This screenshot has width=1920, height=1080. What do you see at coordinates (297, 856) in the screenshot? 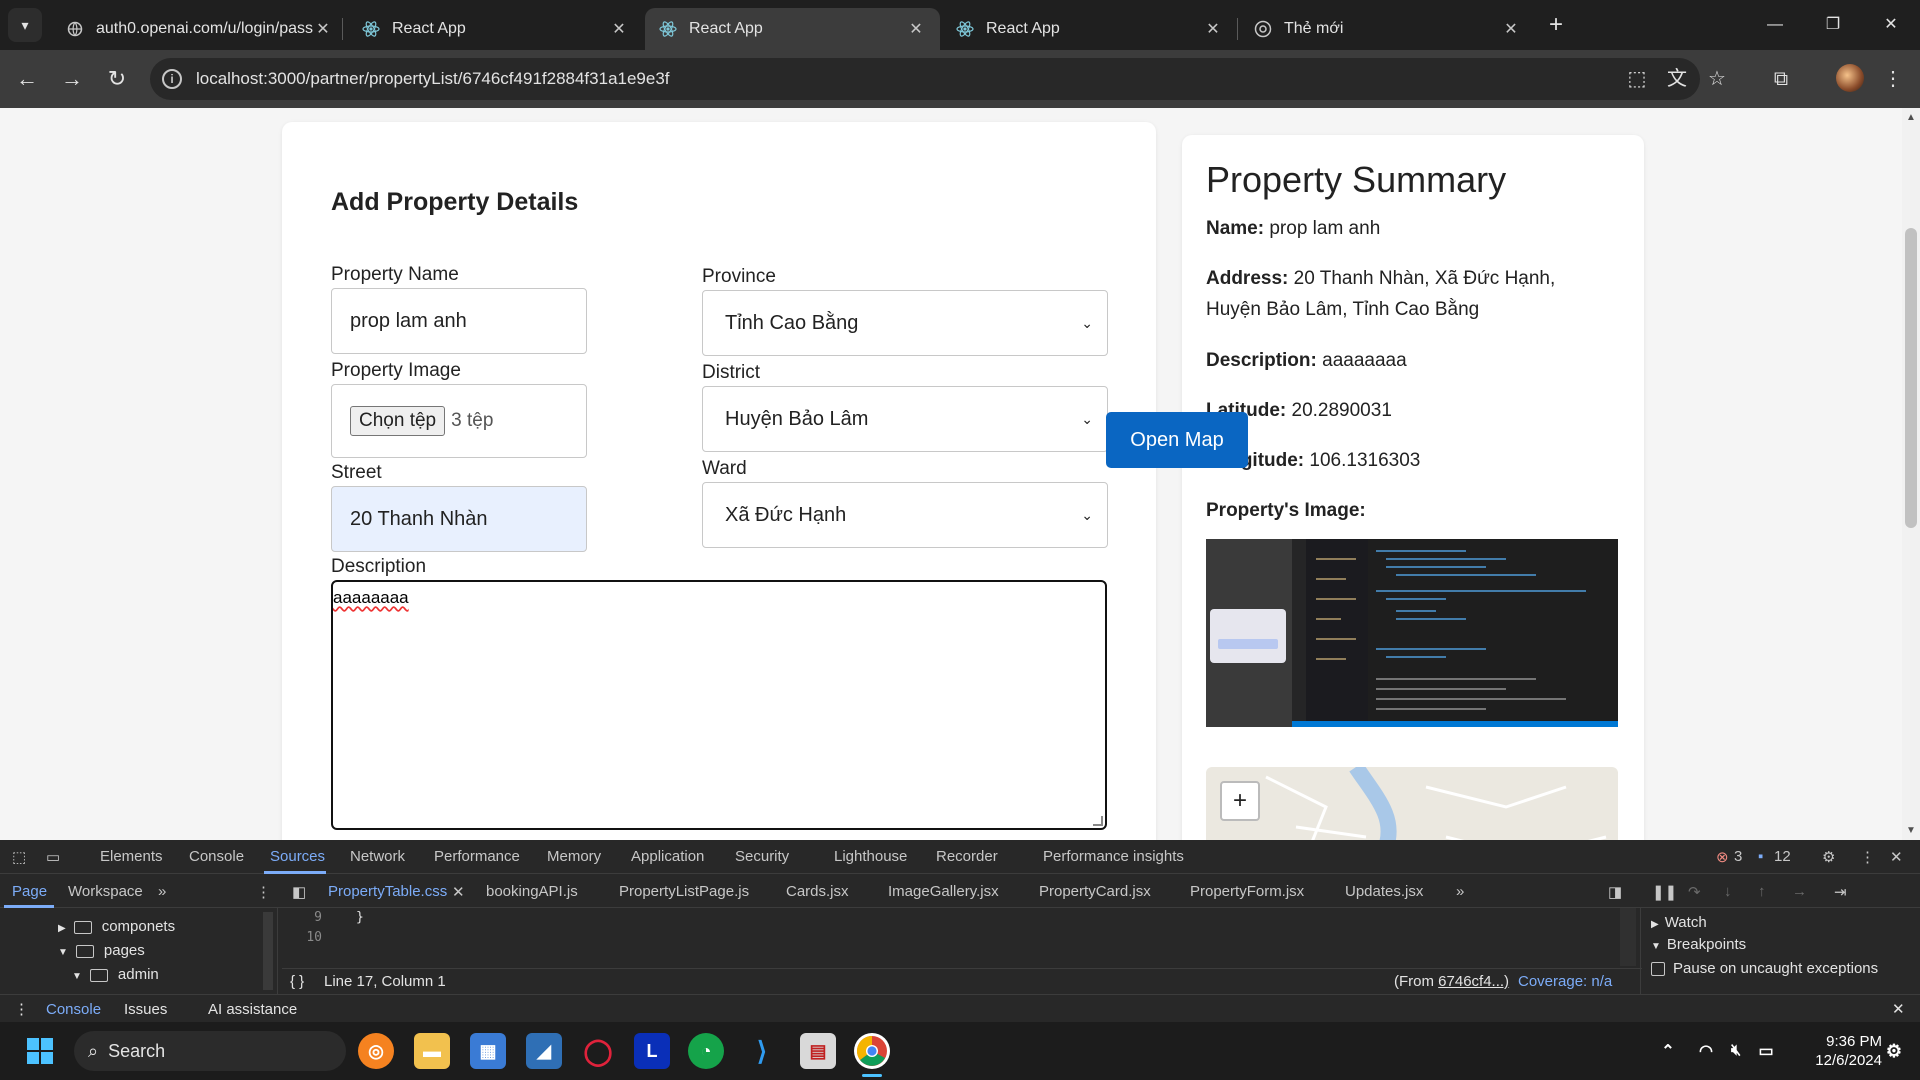
I see `tab-sources: Sources` at bounding box center [297, 856].